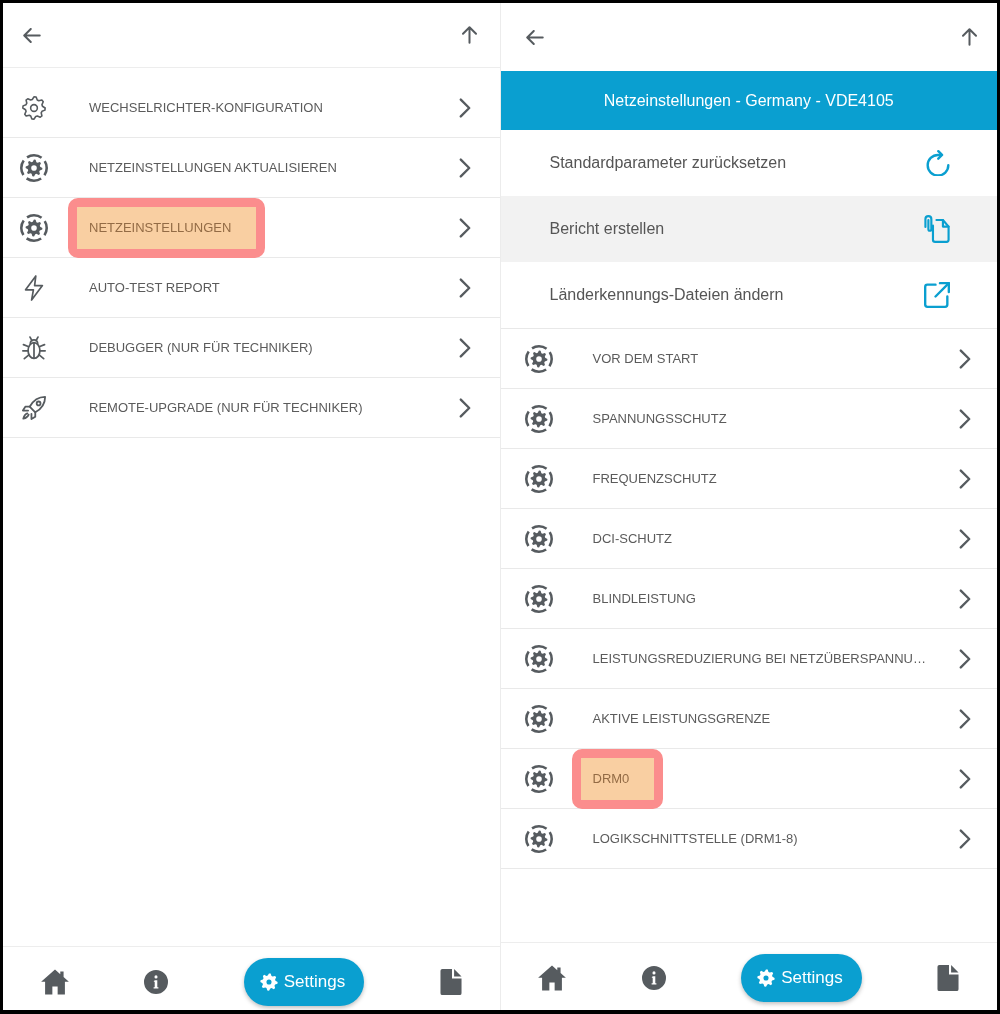  I want to click on menu-item: DEBUGGER (NUR FÜR TECHNIKER), so click(251, 348).